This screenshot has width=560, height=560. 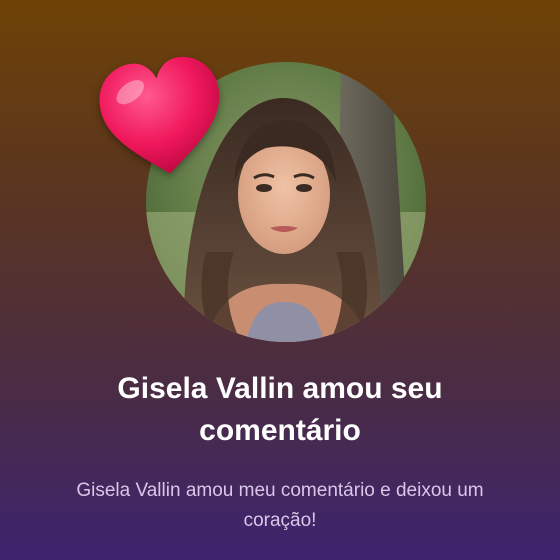 What do you see at coordinates (159, 115) in the screenshot?
I see `heart-icon` at bounding box center [159, 115].